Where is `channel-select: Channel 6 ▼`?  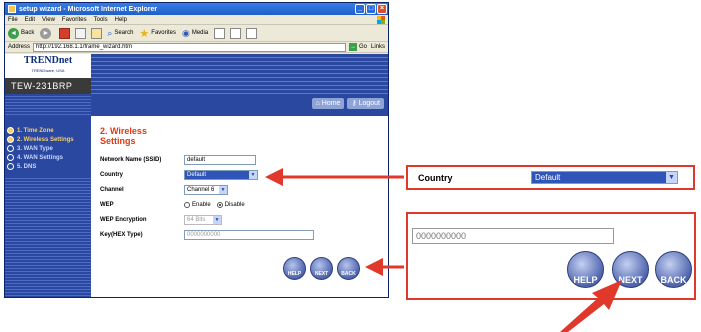 channel-select: Channel 6 ▼ is located at coordinates (206, 189).